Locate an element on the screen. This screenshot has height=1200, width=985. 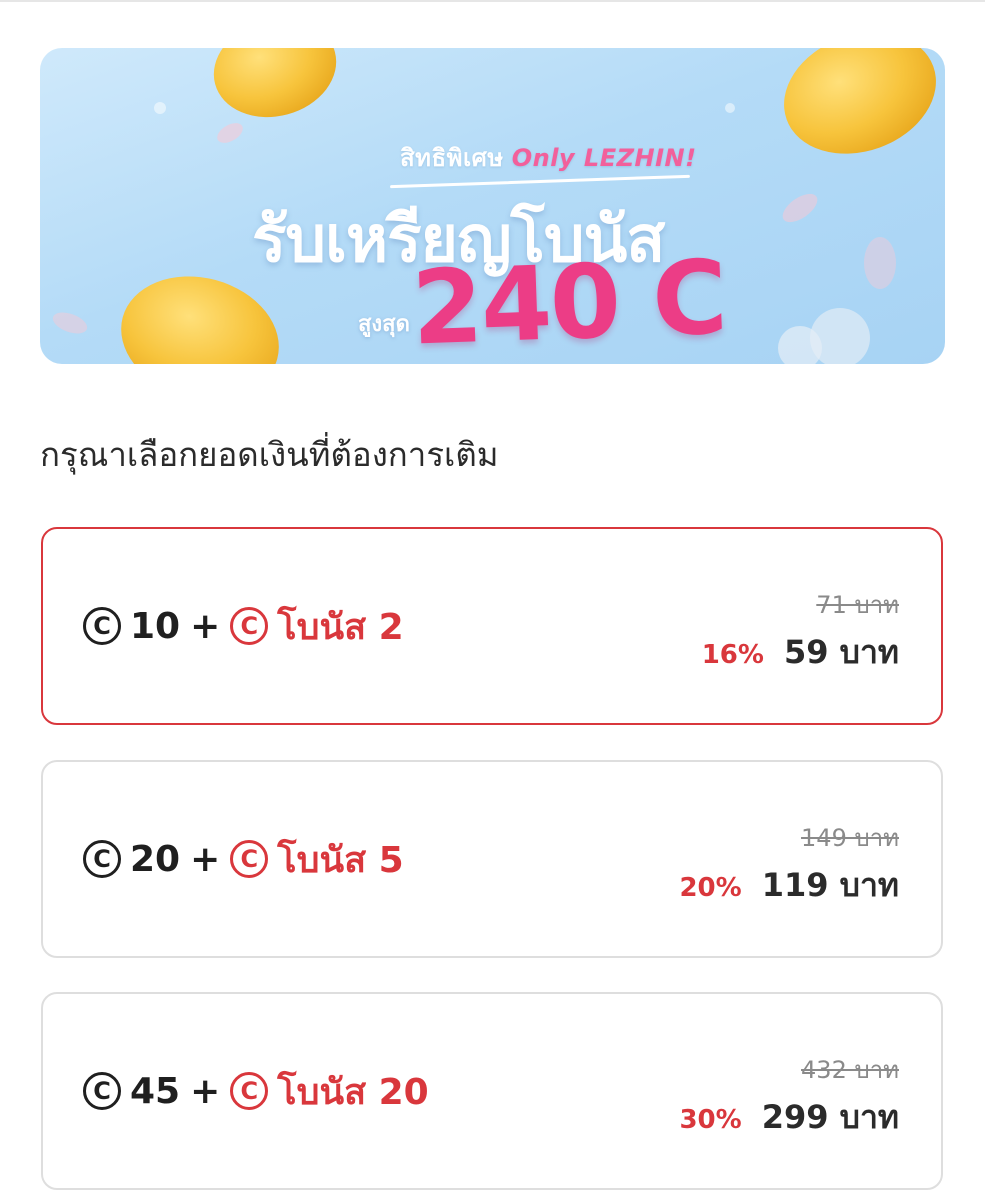
banner-tagline: สิทธิพิเศษ Only LEZHIN! is located at coordinates (548, 158).